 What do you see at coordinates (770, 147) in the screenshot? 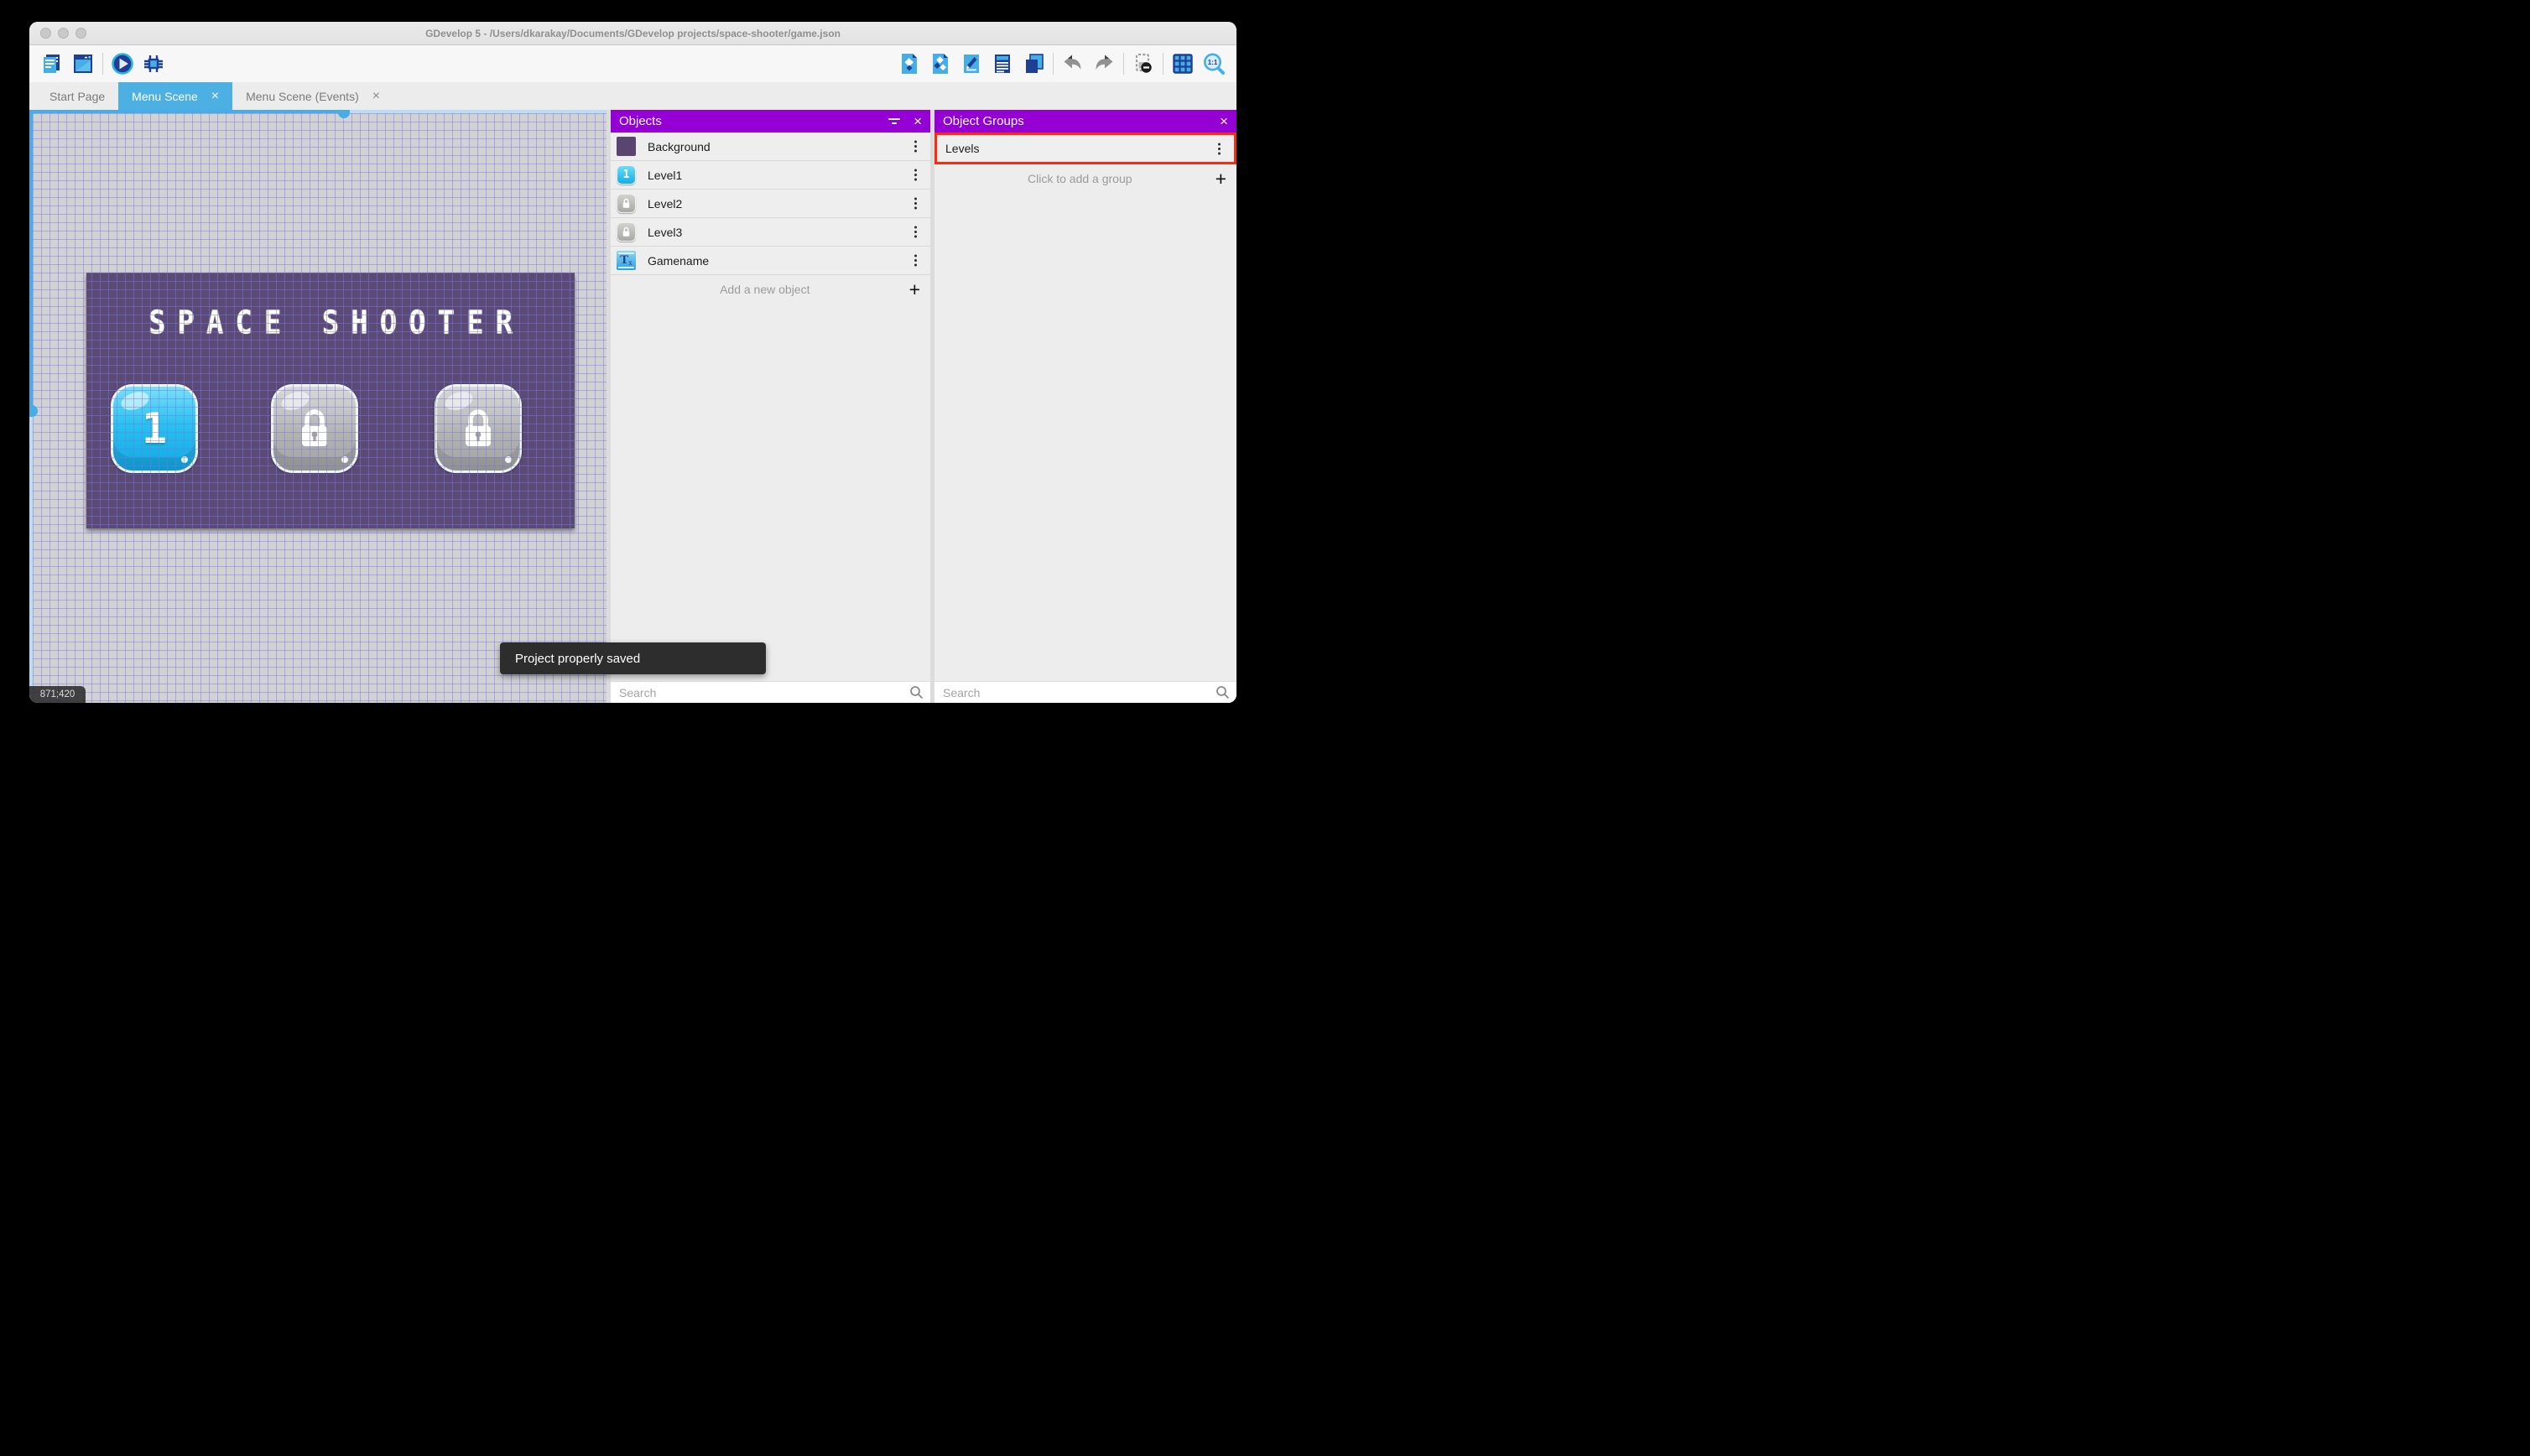
I see `object-row-background: Background` at bounding box center [770, 147].